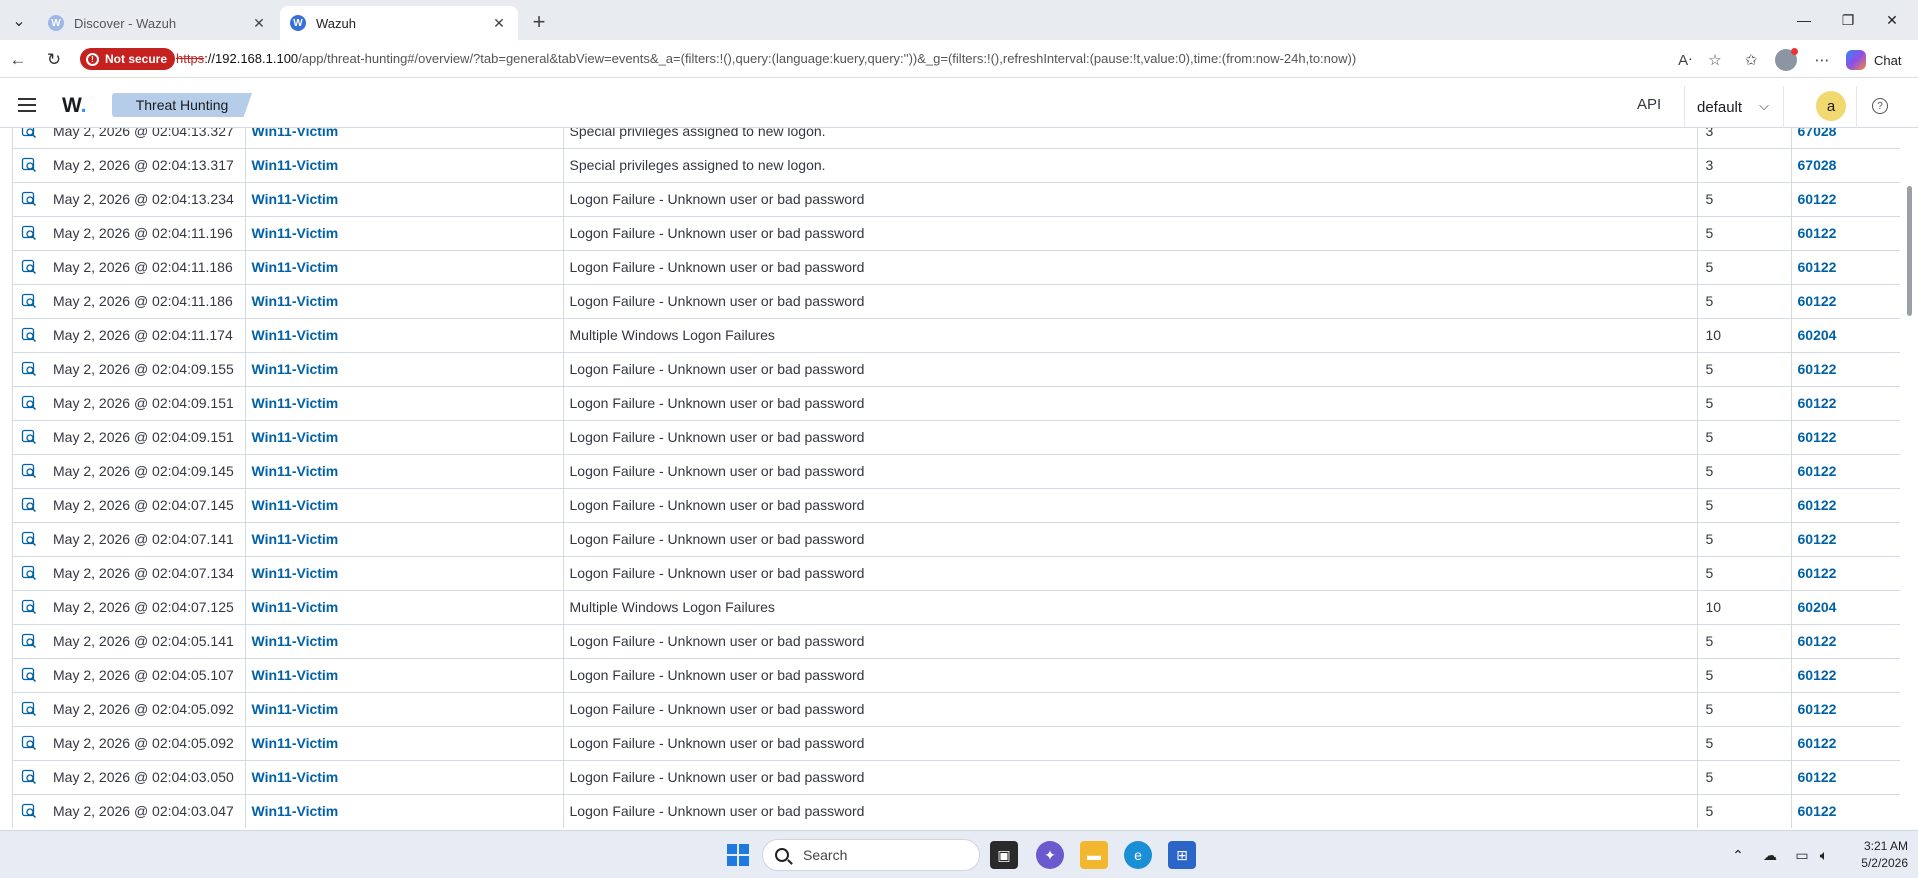 The image size is (1918, 878). I want to click on onedrive-offline-icon: ☁, so click(1770, 855).